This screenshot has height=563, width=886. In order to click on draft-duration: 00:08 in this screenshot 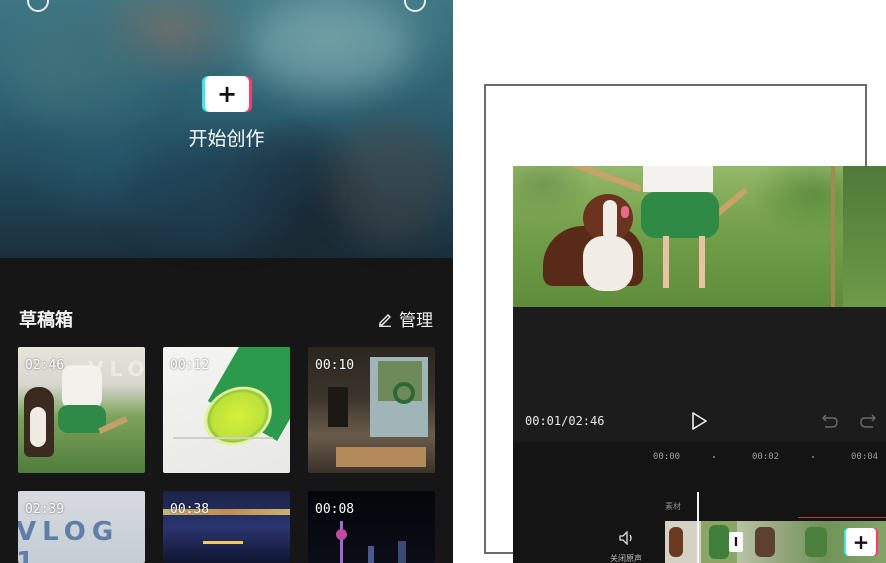, I will do `click(335, 509)`.